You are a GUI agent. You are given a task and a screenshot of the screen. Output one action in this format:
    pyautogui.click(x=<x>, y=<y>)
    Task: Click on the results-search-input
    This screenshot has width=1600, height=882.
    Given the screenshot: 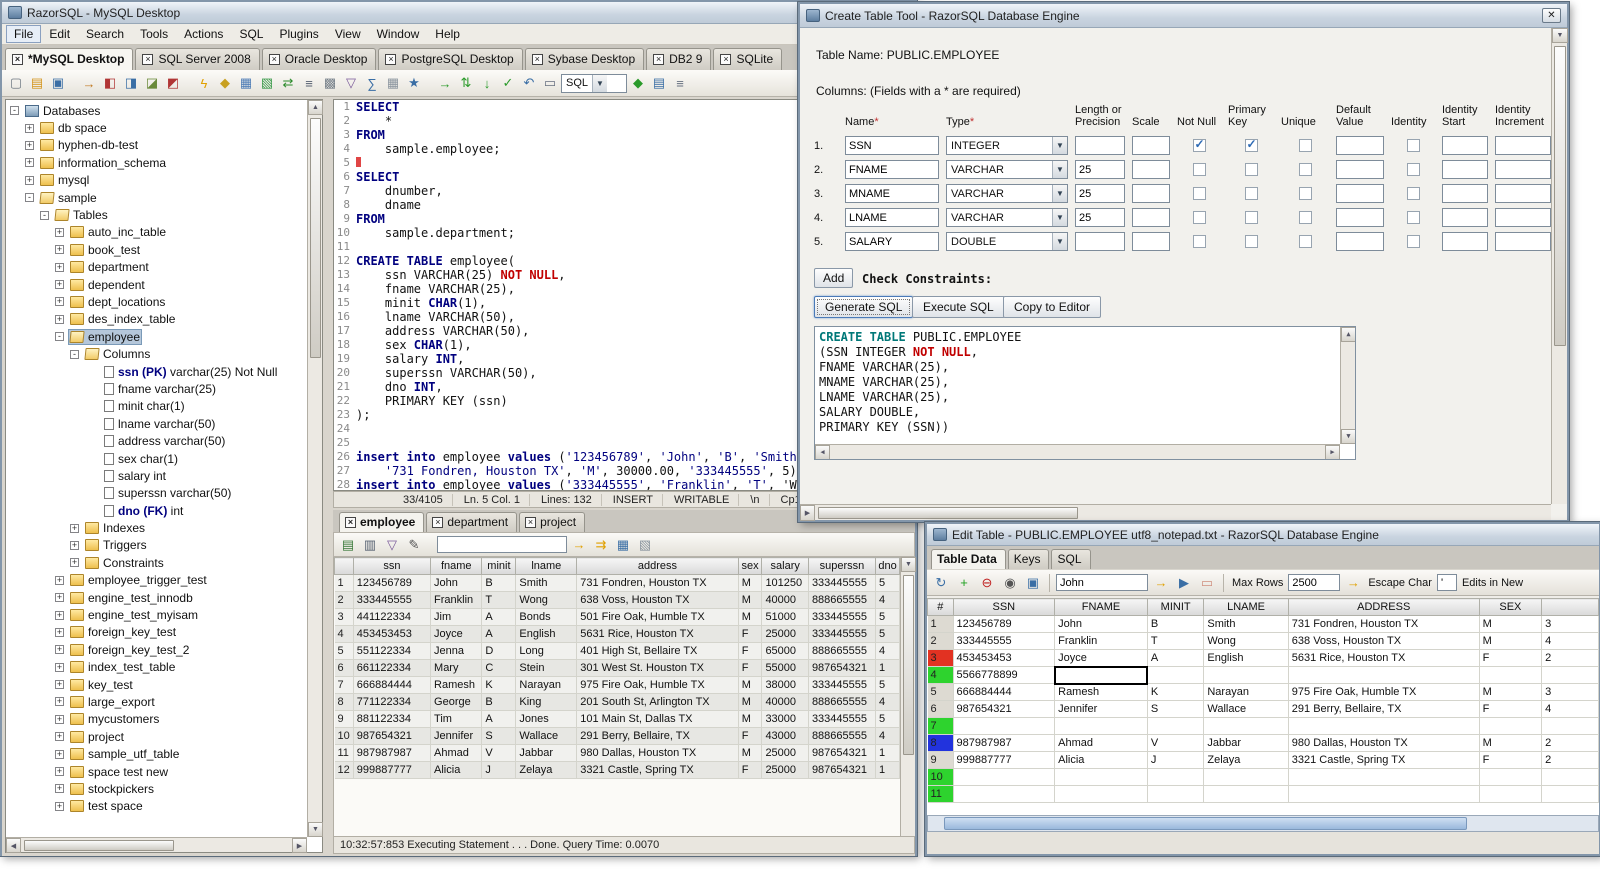 What is the action you would take?
    pyautogui.click(x=502, y=544)
    